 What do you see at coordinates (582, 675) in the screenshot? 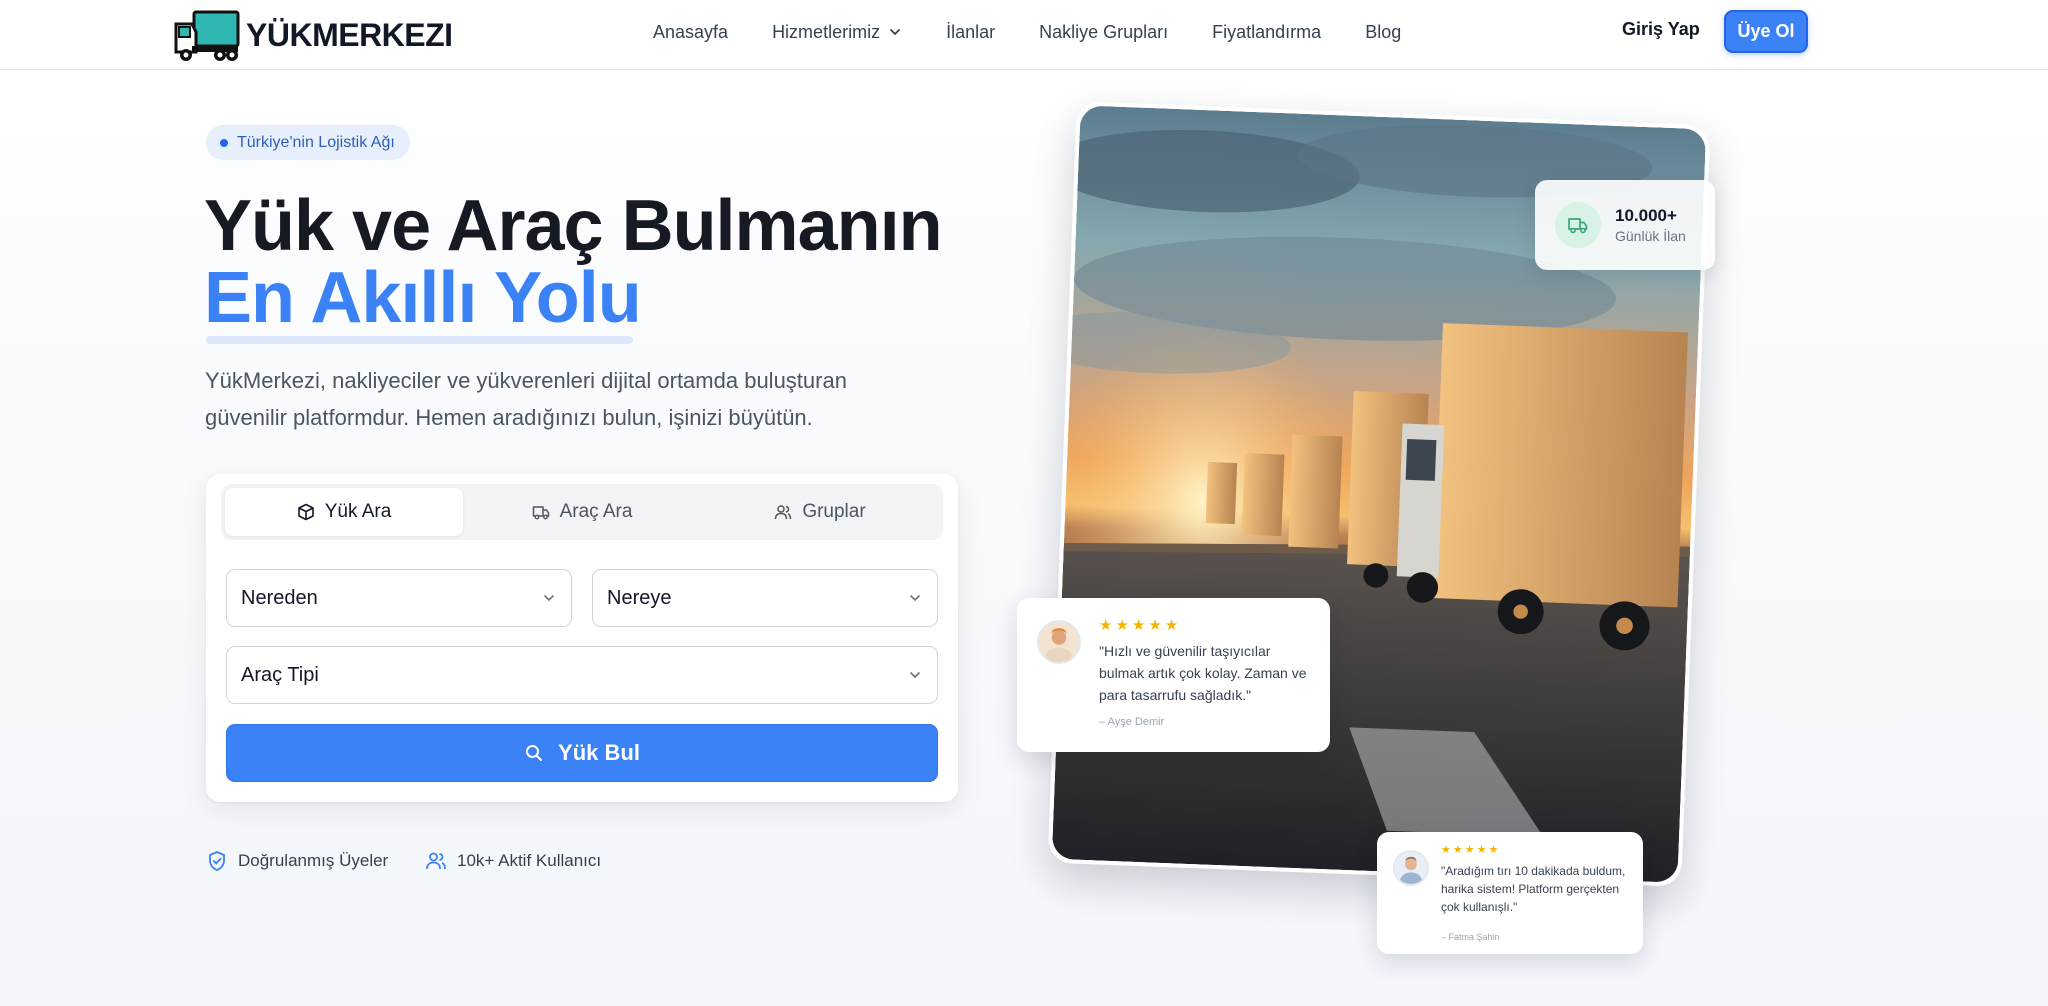
I see `vehicle-type-select: Araç Tipi` at bounding box center [582, 675].